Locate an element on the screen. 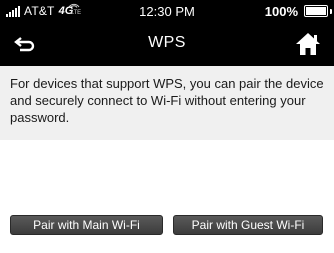 The image size is (334, 253). battery-cap is located at coordinates (330, 11).